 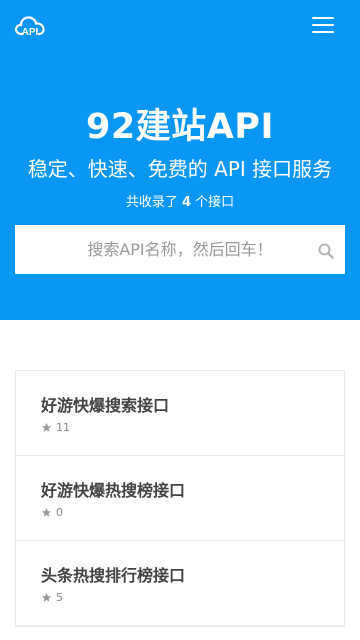 I want to click on api-stars: 11, so click(x=55, y=427).